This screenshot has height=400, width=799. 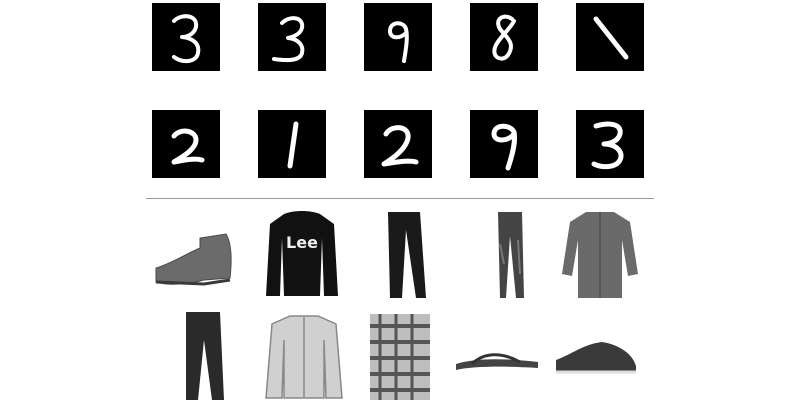 I want to click on section-divider, so click(x=400, y=198).